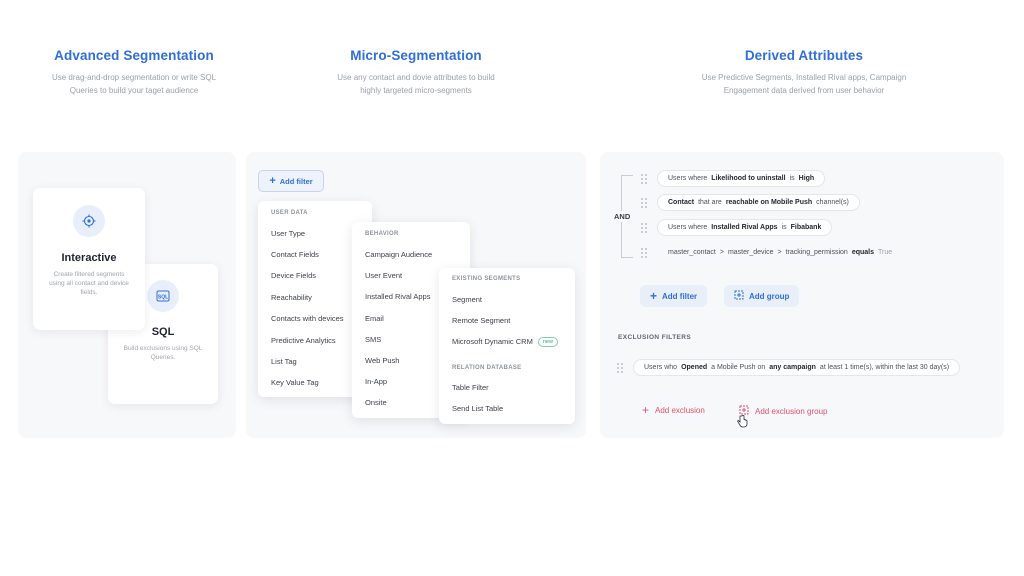  What do you see at coordinates (134, 90) in the screenshot?
I see `section-desc-line2: Queries to build your taget audience` at bounding box center [134, 90].